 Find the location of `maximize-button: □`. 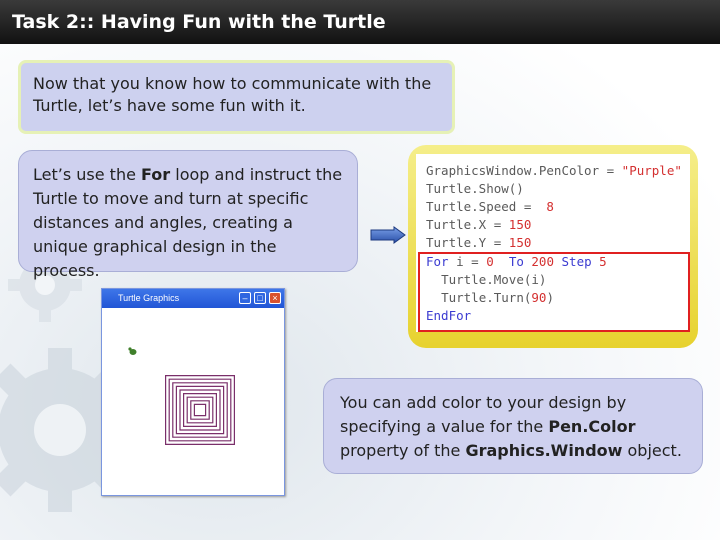

maximize-button: □ is located at coordinates (260, 298).